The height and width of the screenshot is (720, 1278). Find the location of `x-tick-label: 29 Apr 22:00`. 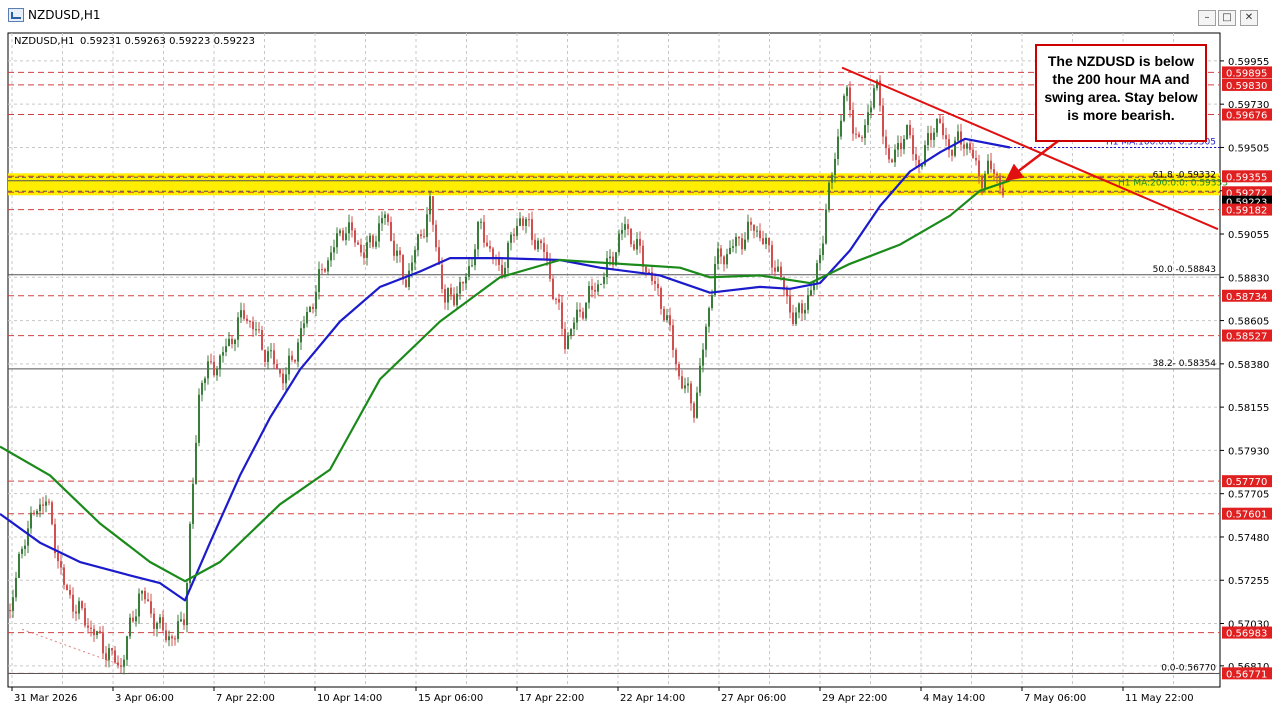

x-tick-label: 29 Apr 22:00 is located at coordinates (854, 698).